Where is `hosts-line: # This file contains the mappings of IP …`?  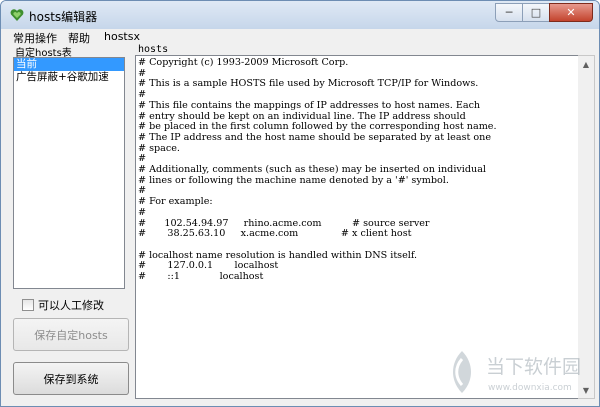
hosts-line: # This file contains the mappings of IP … is located at coordinates (309, 105).